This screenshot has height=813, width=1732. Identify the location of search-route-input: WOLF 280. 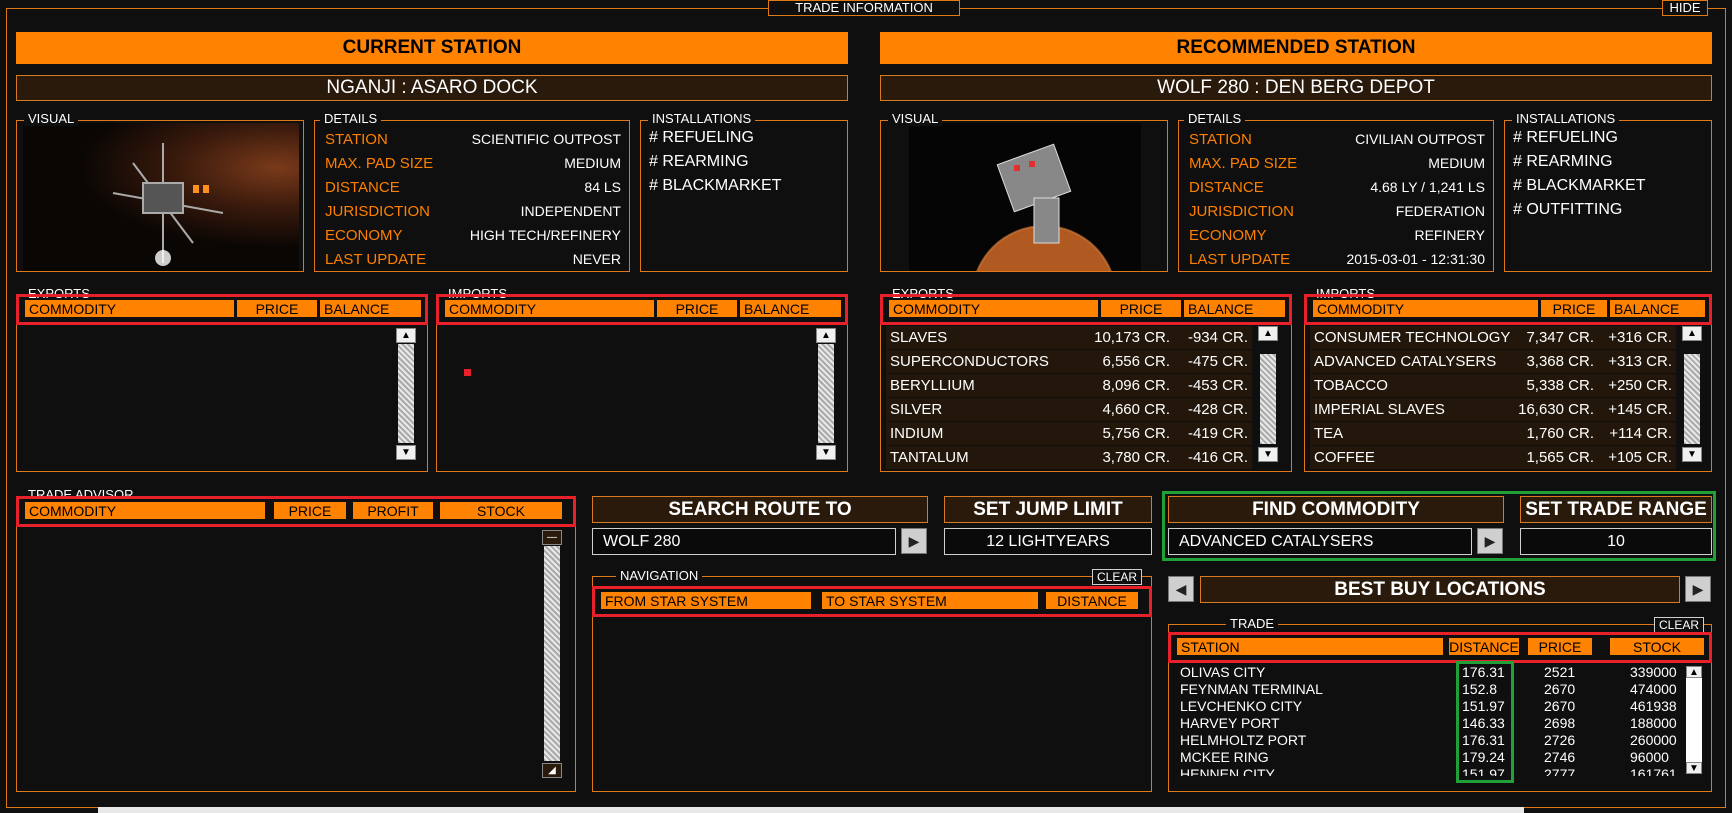
(744, 541).